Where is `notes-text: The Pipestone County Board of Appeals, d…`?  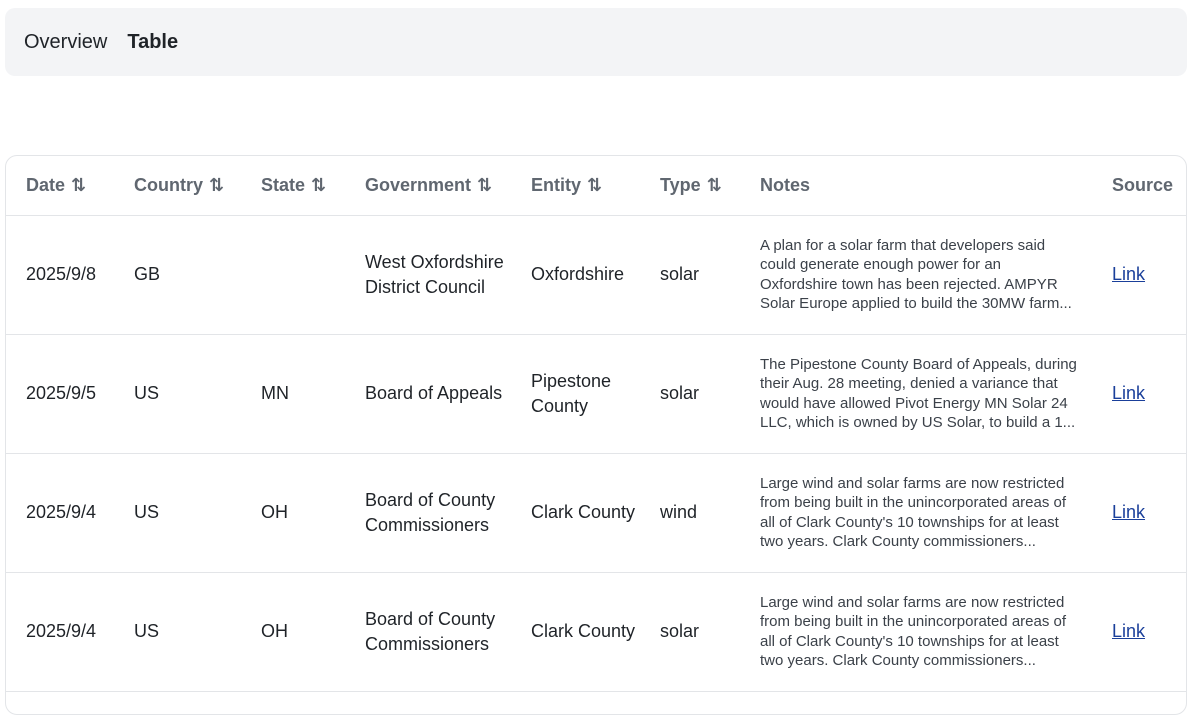
notes-text: The Pipestone County Board of Appeals, d… is located at coordinates (919, 394).